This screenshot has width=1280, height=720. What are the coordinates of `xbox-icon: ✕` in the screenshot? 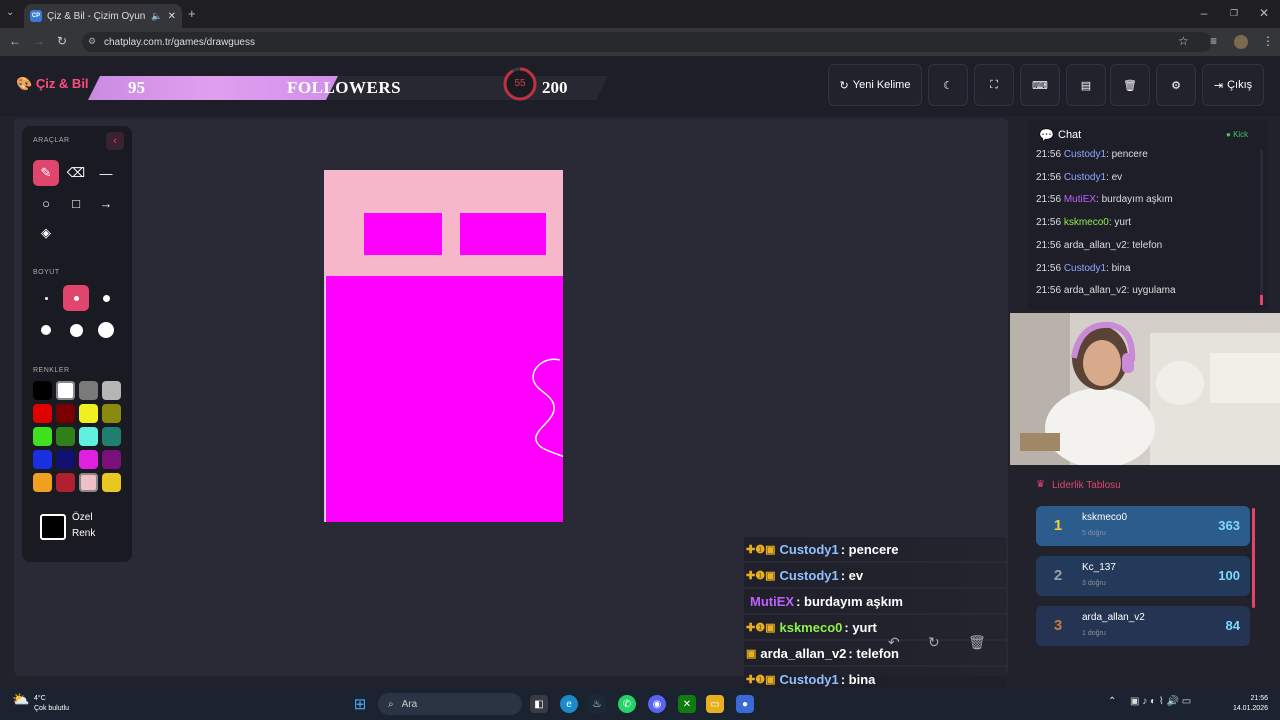 It's located at (687, 704).